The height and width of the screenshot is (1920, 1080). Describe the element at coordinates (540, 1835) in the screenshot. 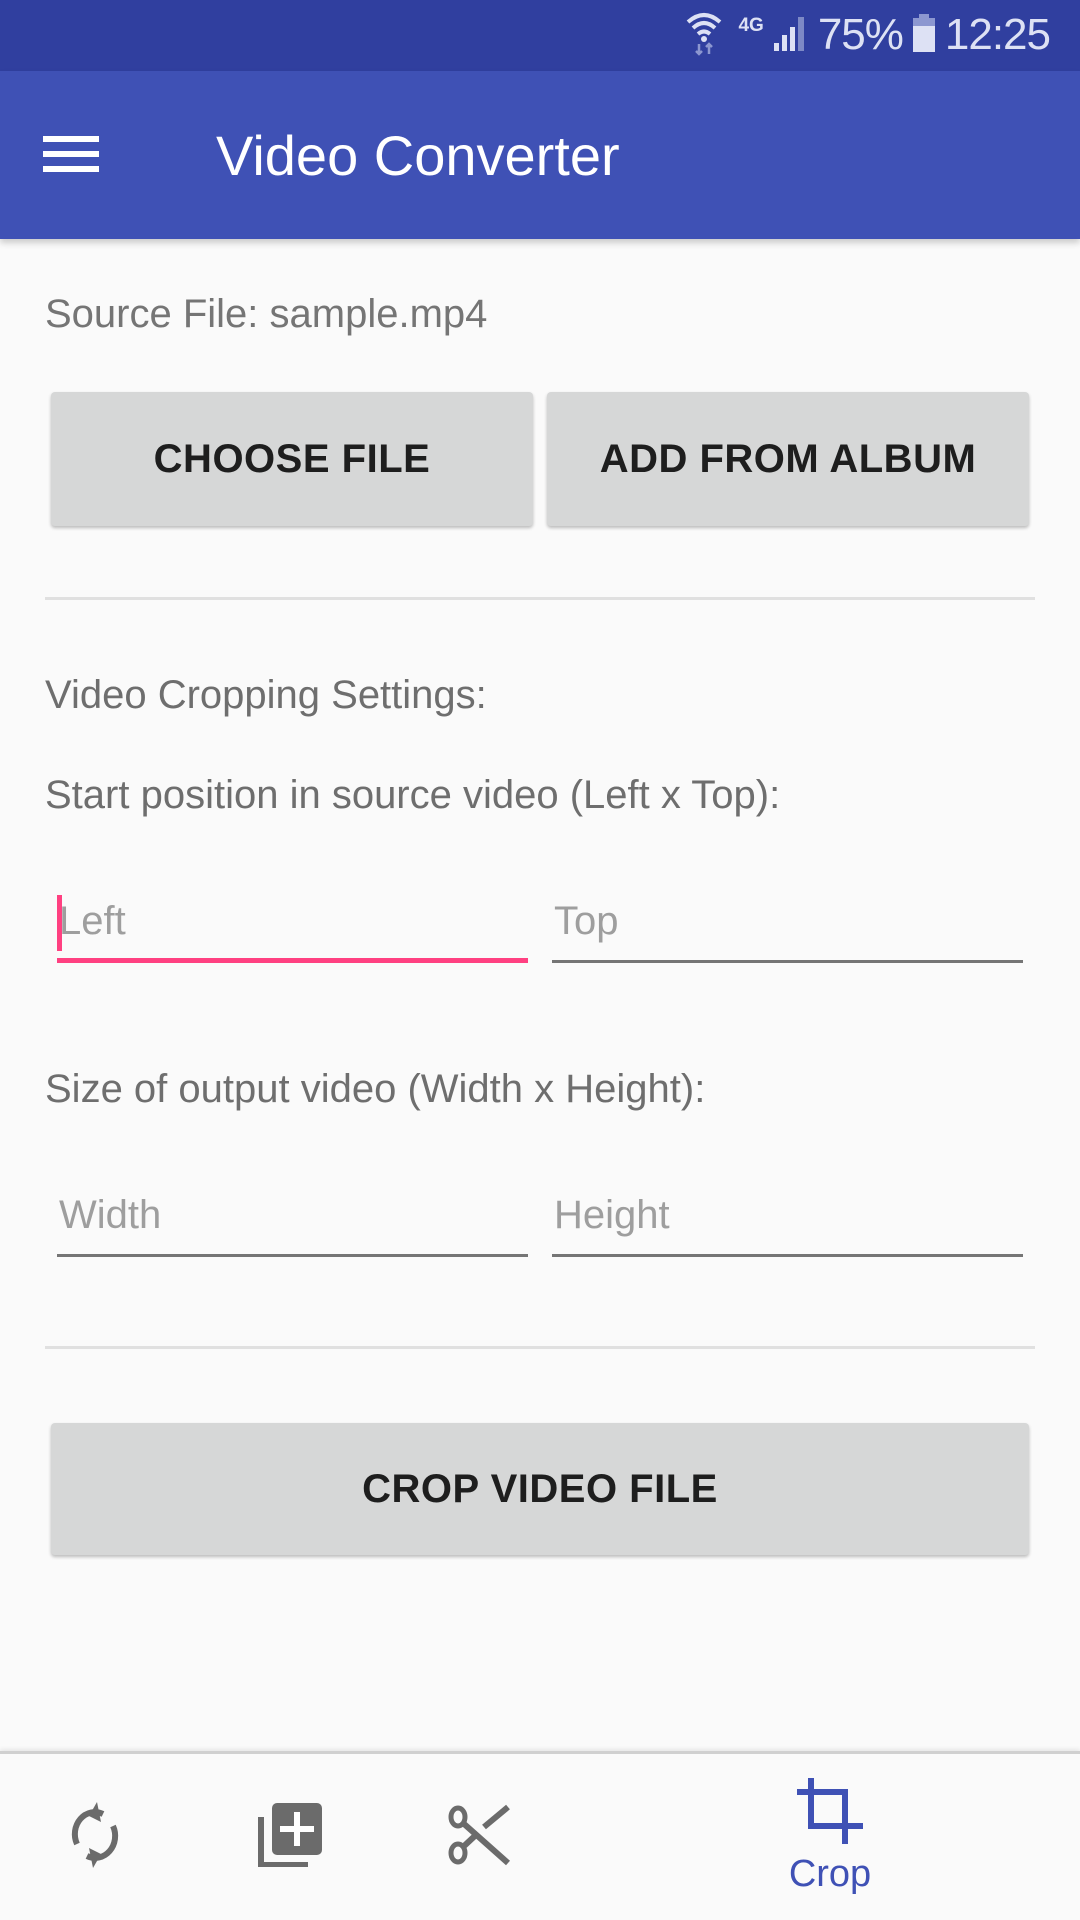

I see `bottom-navigation: Crop` at that location.